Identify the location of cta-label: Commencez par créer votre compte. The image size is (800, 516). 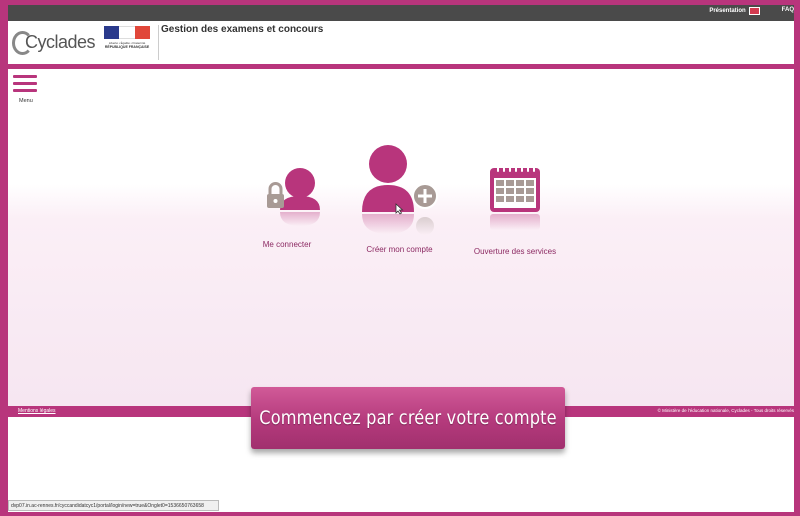
(408, 418).